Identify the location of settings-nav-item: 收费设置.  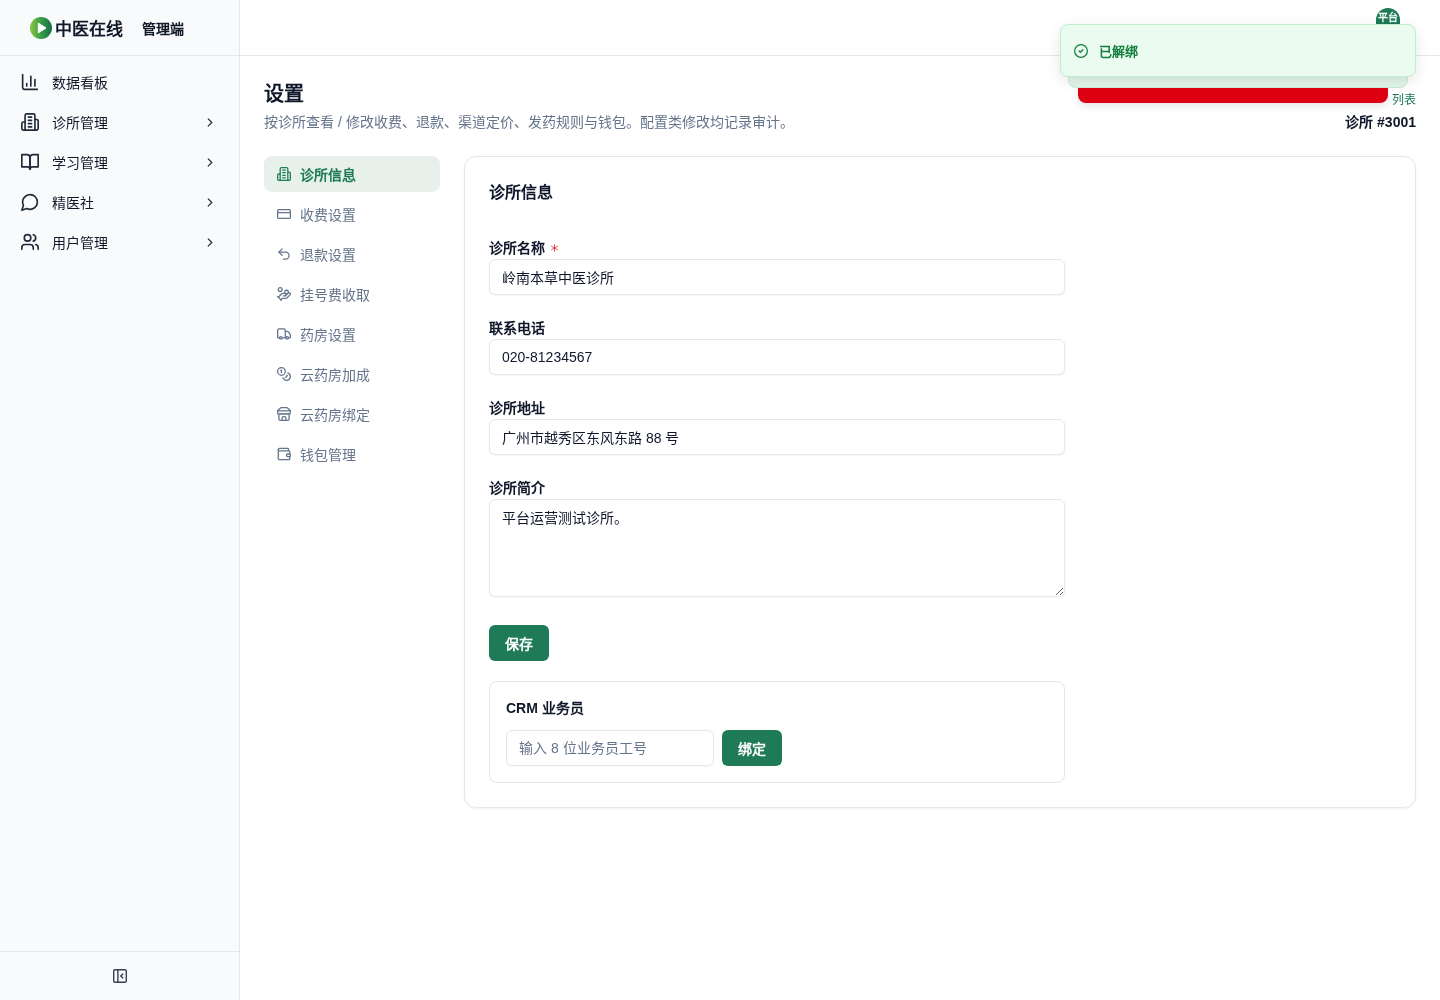
(352, 214).